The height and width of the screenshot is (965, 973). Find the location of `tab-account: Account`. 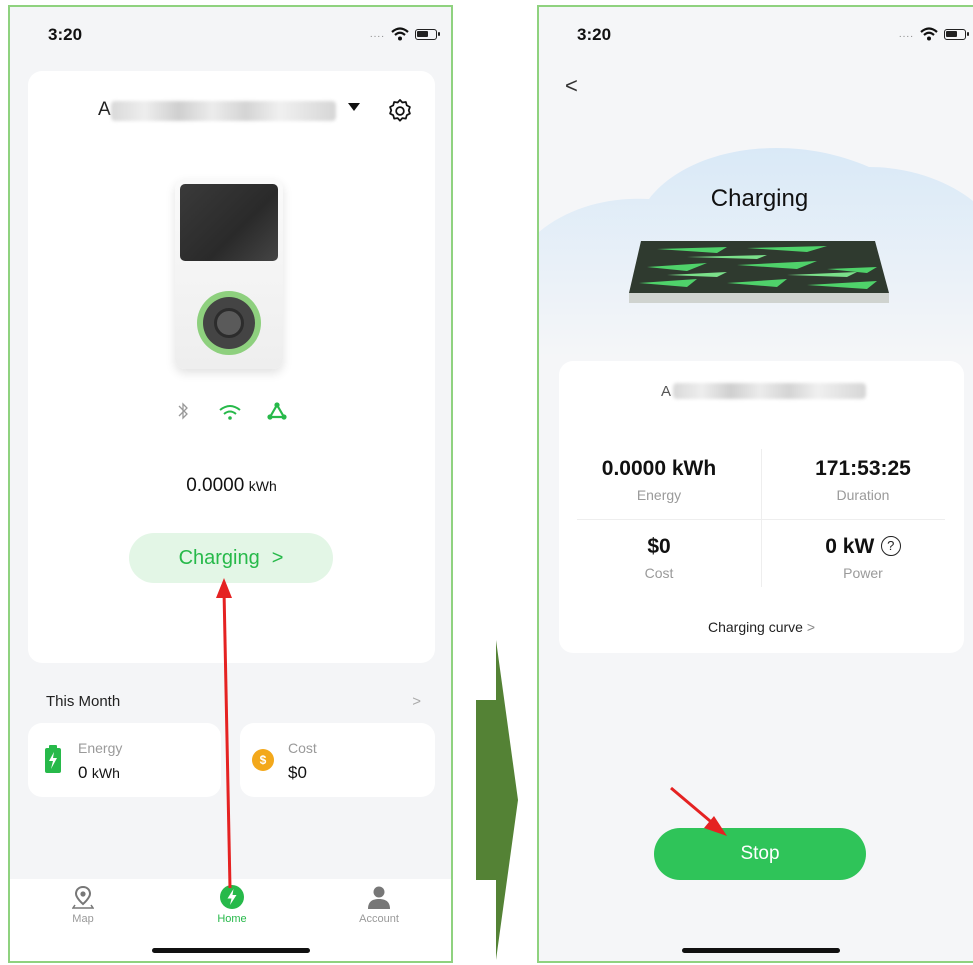

tab-account: Account is located at coordinates (379, 902).